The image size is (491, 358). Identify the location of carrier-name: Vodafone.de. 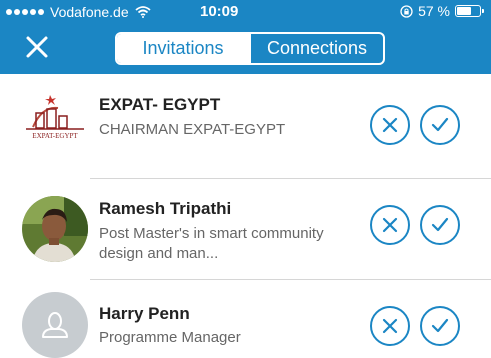
(89, 12).